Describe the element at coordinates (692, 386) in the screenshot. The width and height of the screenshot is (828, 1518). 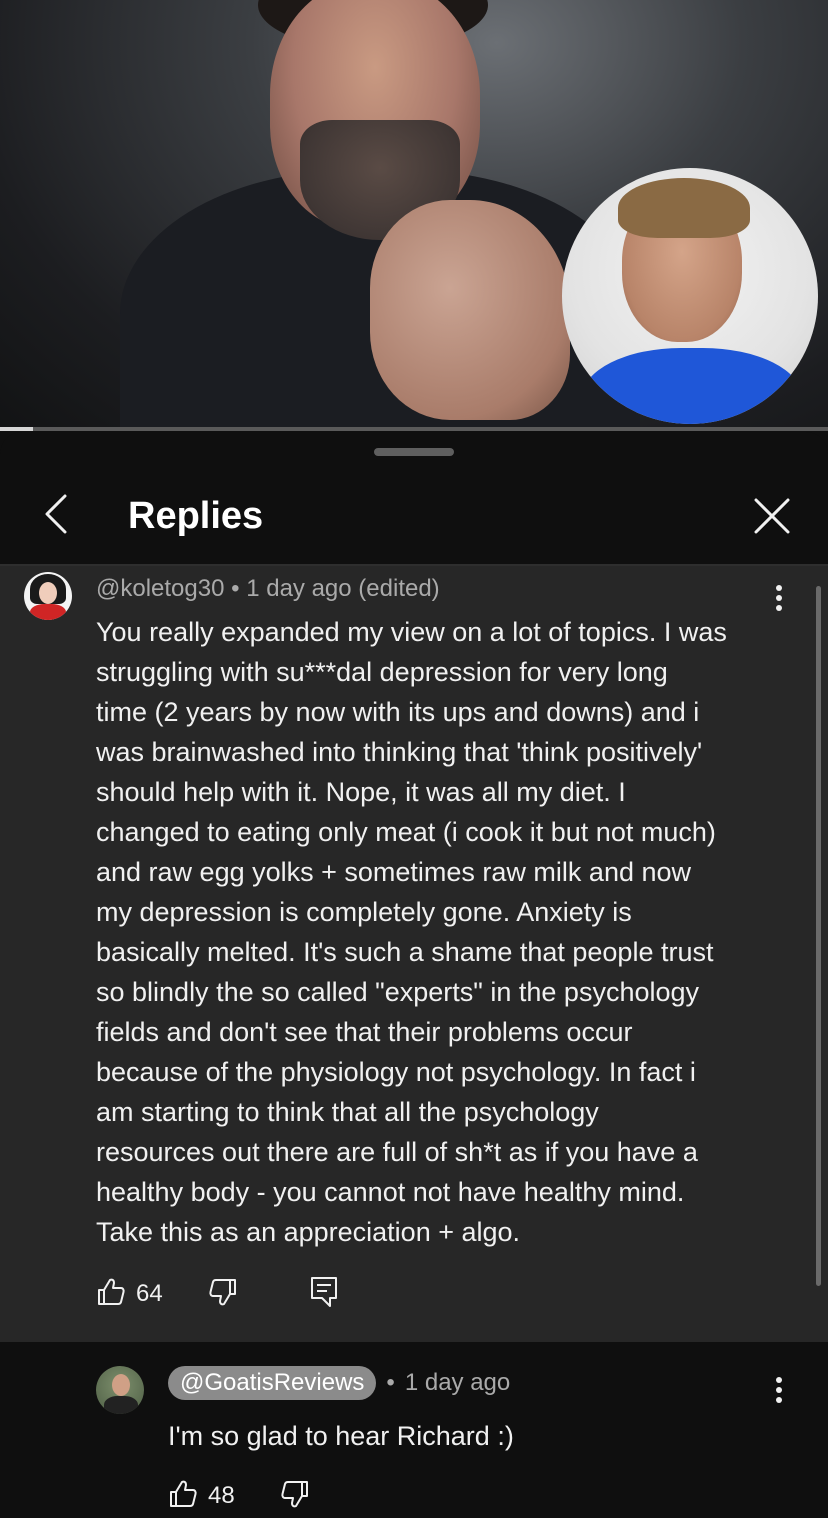
I see `pip-shirt` at that location.